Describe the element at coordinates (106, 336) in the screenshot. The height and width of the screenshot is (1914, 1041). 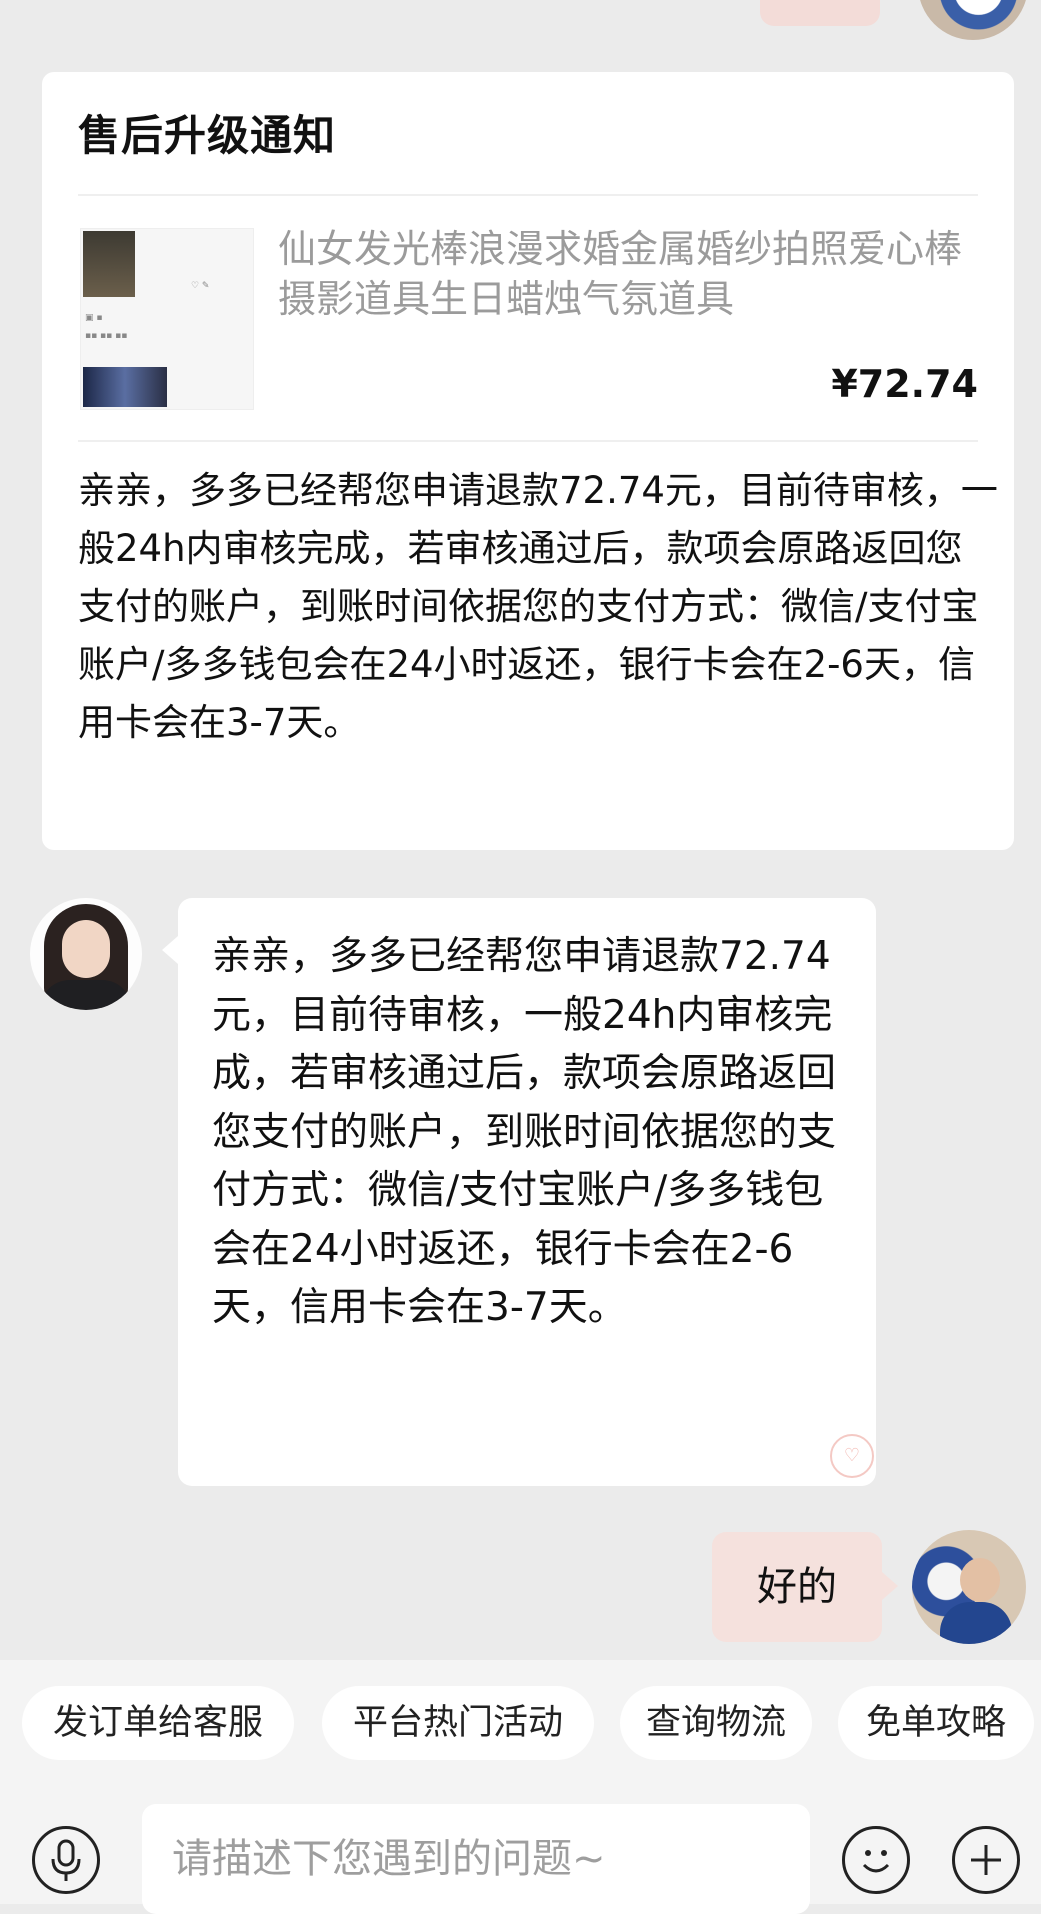
I see `thumbnail-detail: ▪▪ ▪▪ ▪▪` at that location.